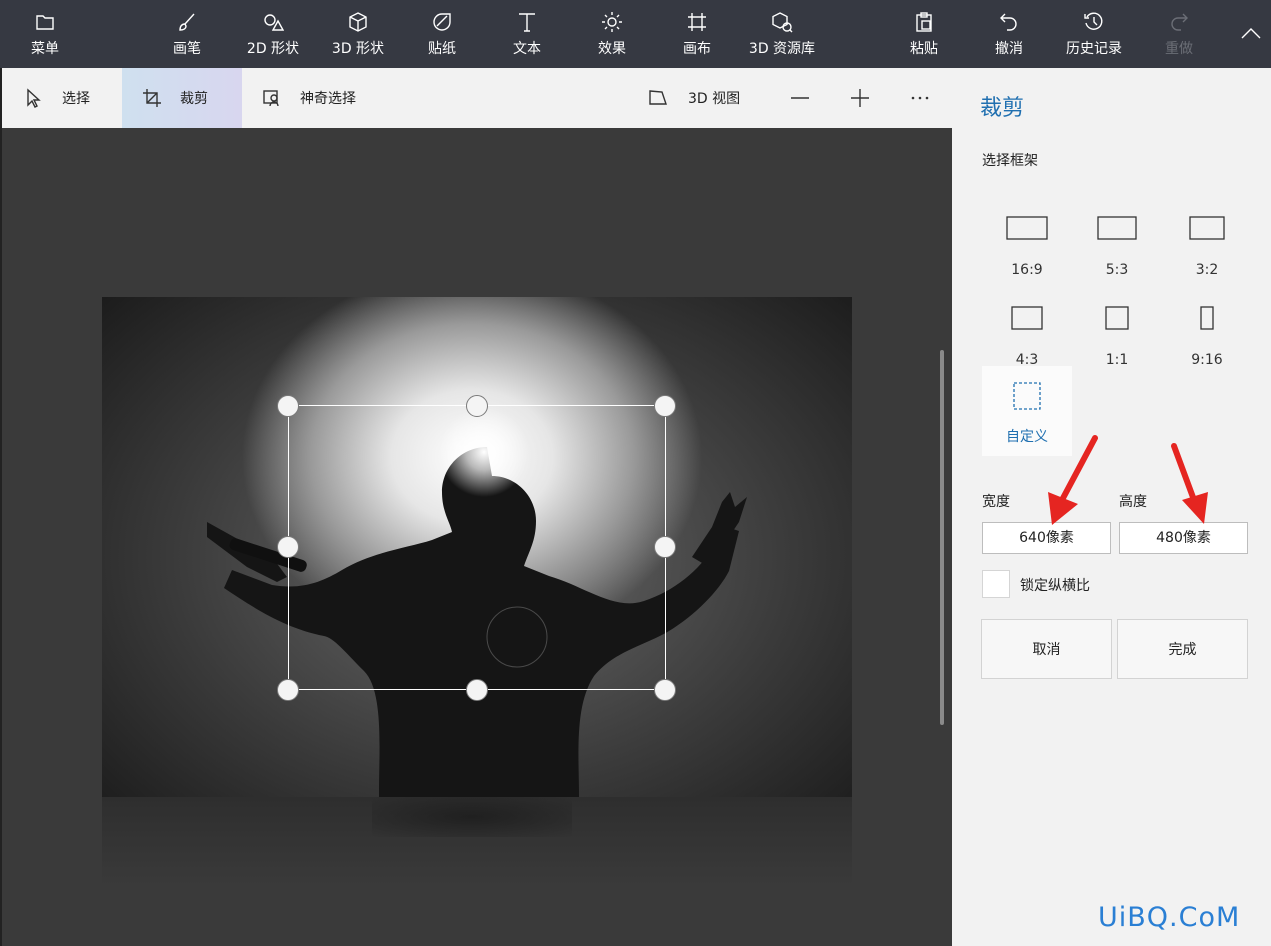  What do you see at coordinates (527, 22) in the screenshot?
I see `text-icon` at bounding box center [527, 22].